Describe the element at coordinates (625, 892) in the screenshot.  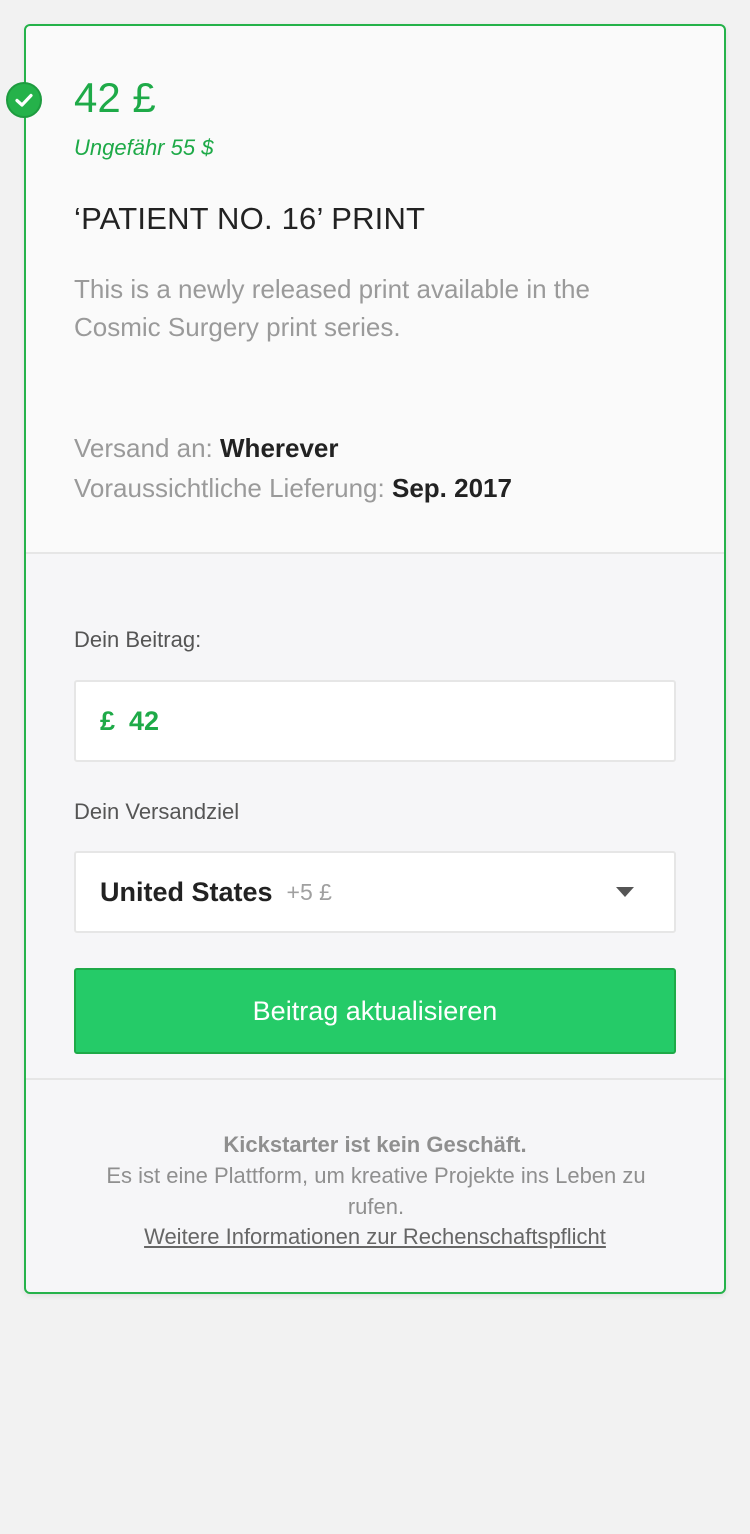
I see `caret-down-icon` at that location.